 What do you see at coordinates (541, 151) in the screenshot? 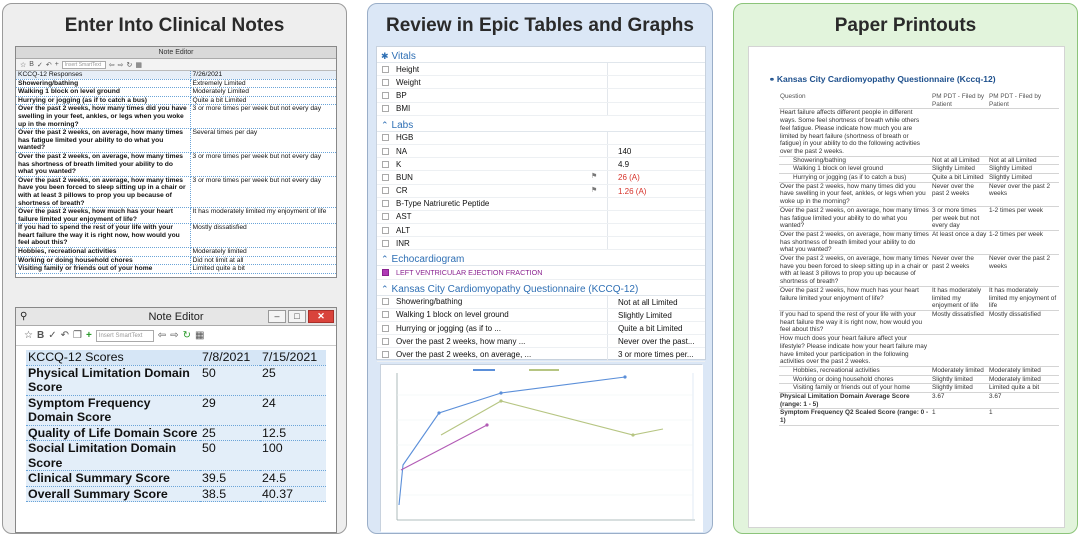
I see `flowsheet-row: NA 140` at bounding box center [541, 151].